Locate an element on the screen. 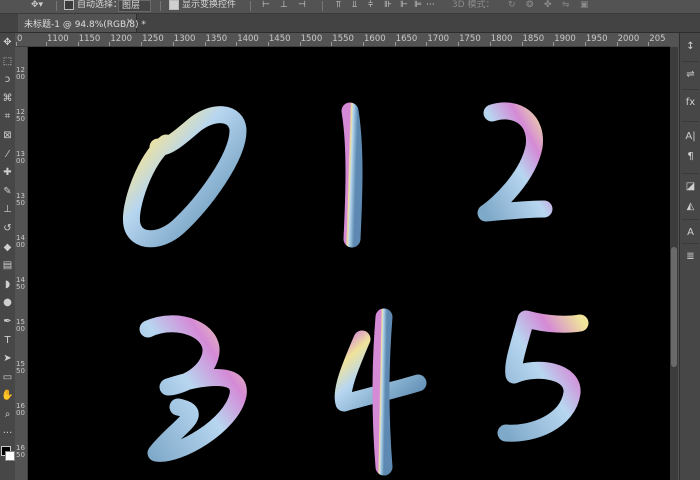  gradient-tool-icon: ▤ is located at coordinates (7, 266).